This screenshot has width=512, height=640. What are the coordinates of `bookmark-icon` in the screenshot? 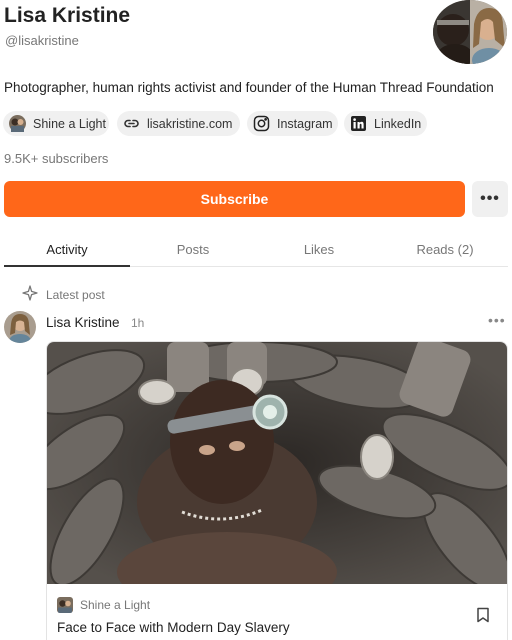 It's located at (483, 617).